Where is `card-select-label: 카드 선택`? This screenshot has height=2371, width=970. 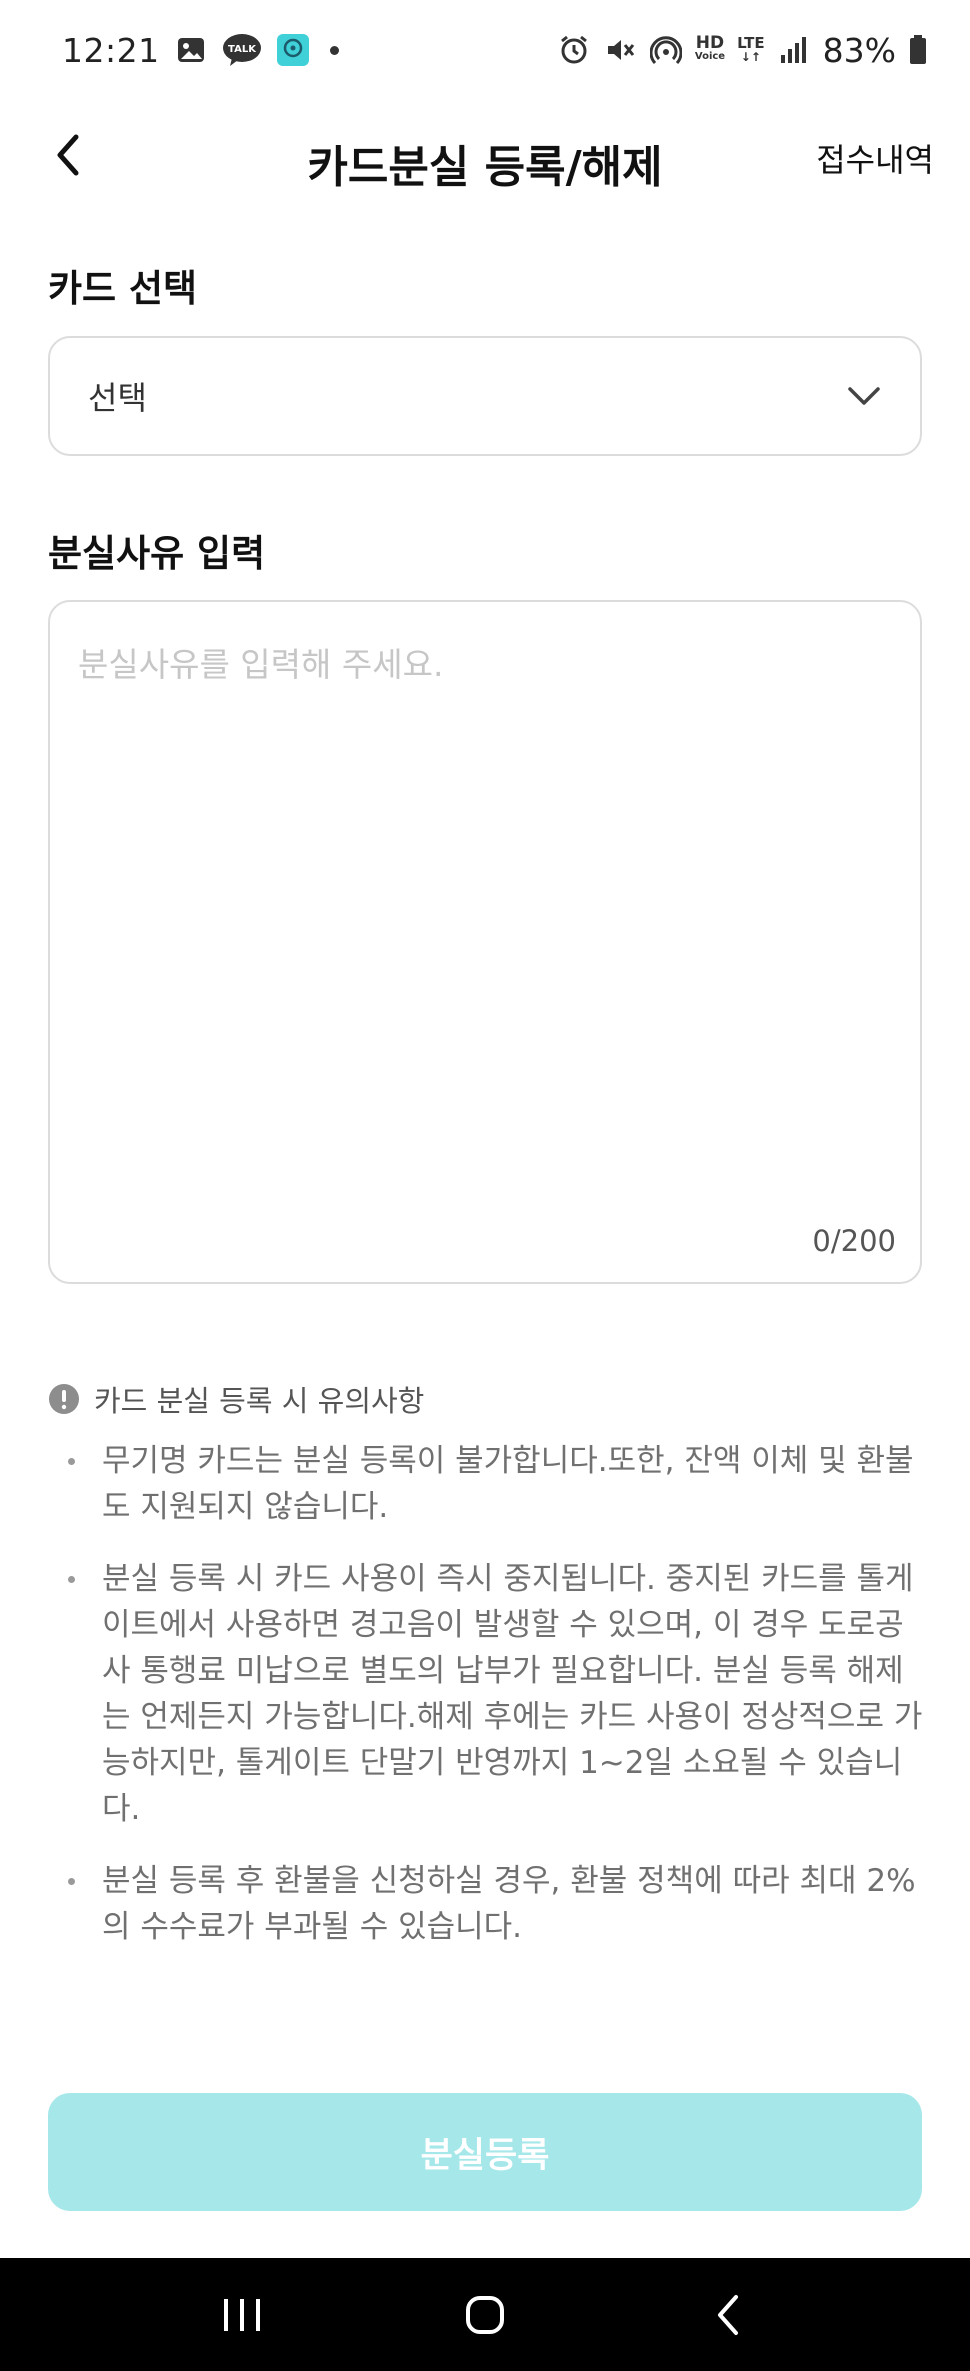 card-select-label: 카드 선택 is located at coordinates (123, 288).